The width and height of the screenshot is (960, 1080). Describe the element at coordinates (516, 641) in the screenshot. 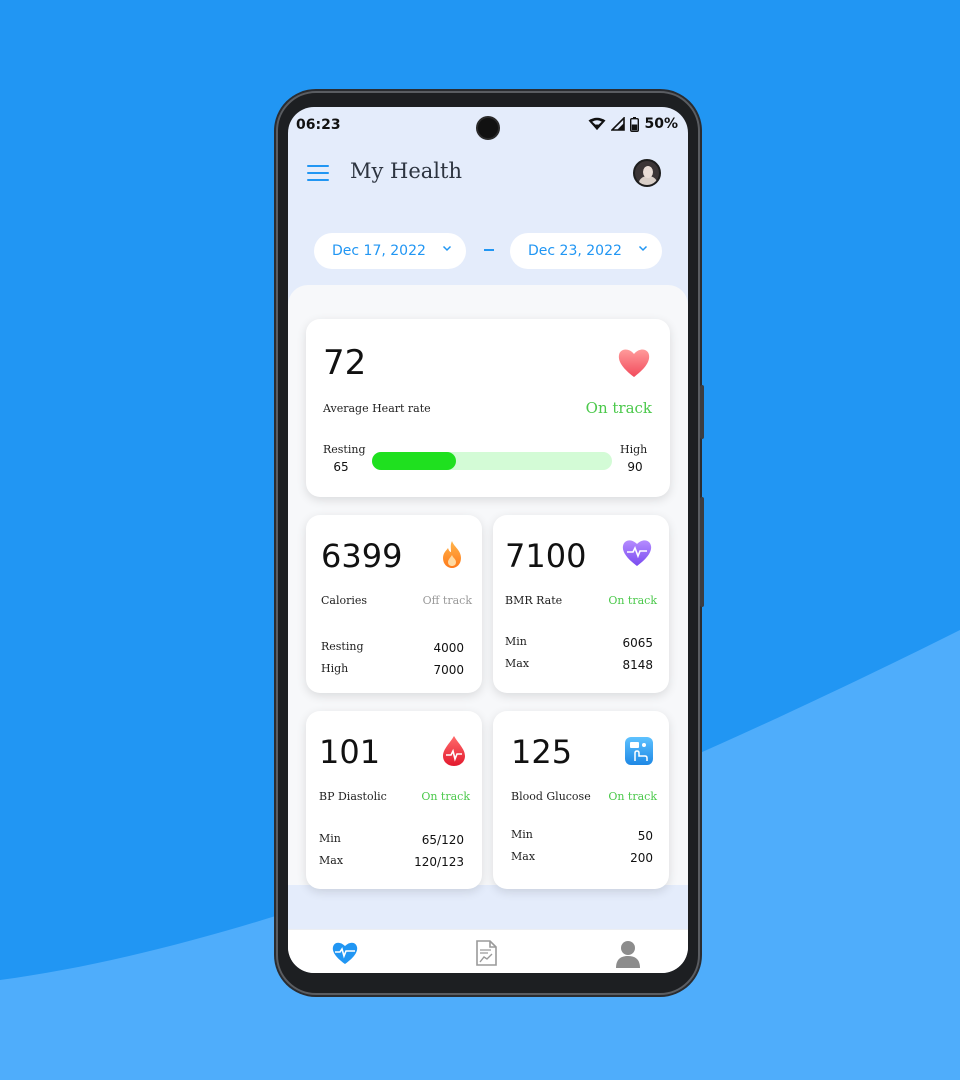

I see `bmr-row1-label: Min` at that location.